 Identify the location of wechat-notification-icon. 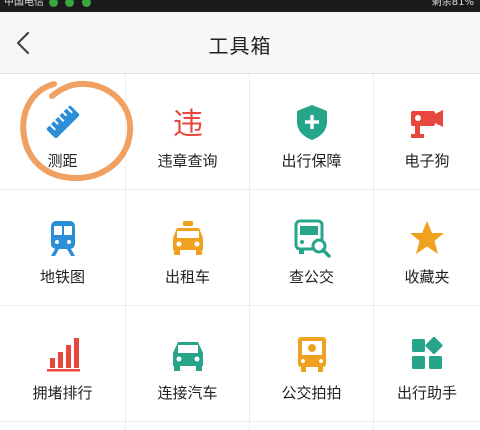
(54, 3).